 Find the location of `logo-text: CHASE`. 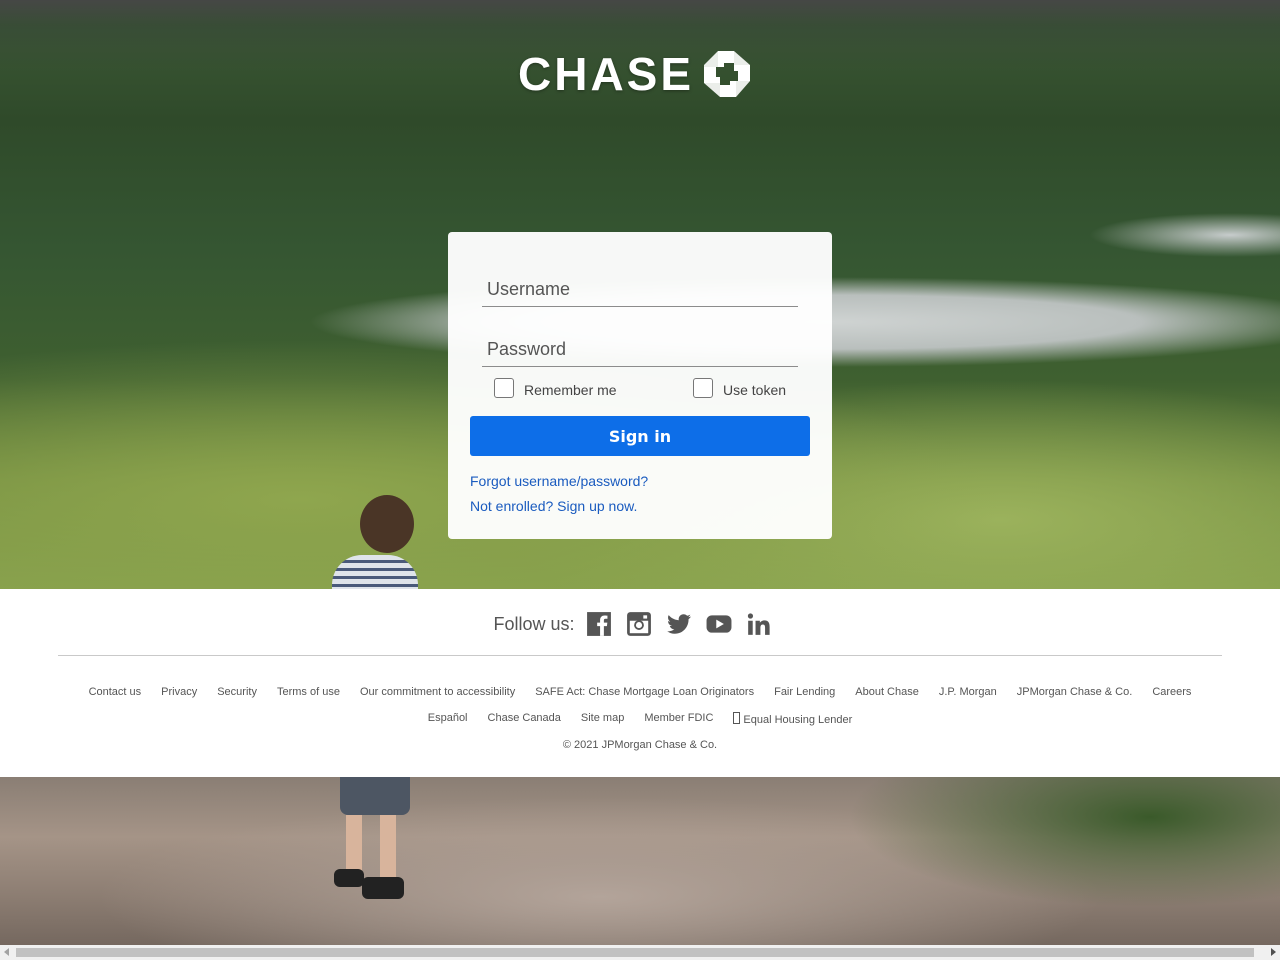

logo-text: CHASE is located at coordinates (606, 74).